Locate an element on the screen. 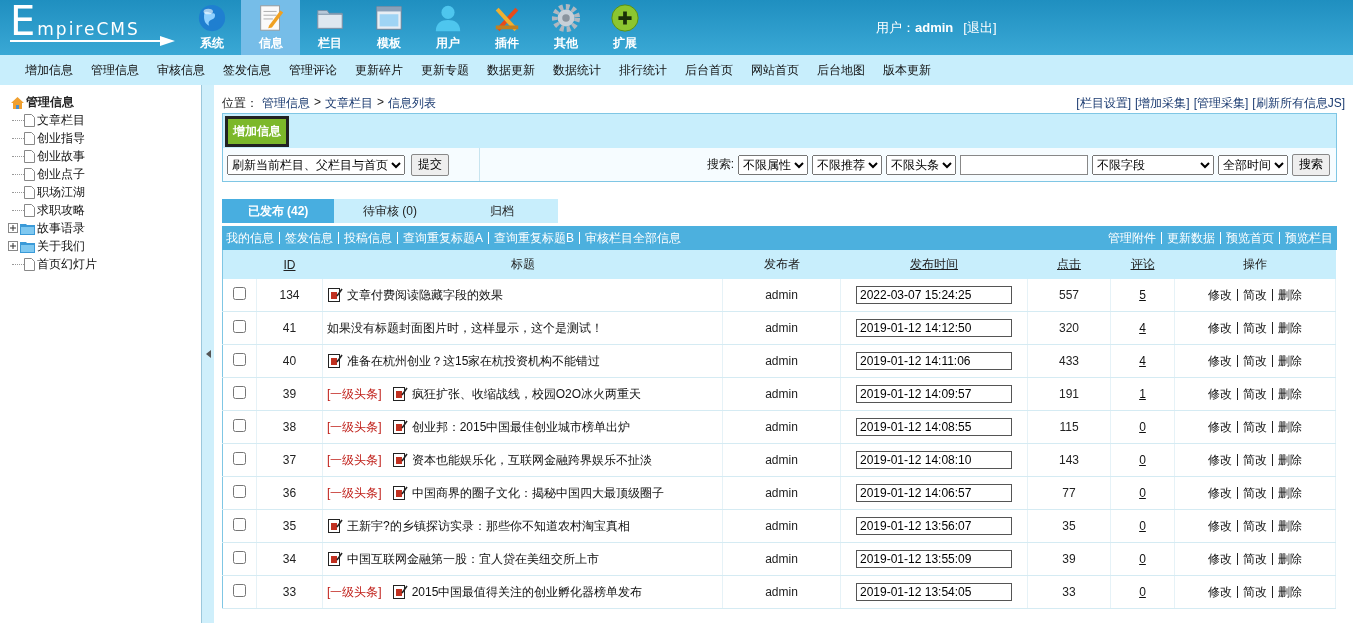 Image resolution: width=1353 pixels, height=623 pixels. filter-select: 不限推荐 is located at coordinates (847, 164).